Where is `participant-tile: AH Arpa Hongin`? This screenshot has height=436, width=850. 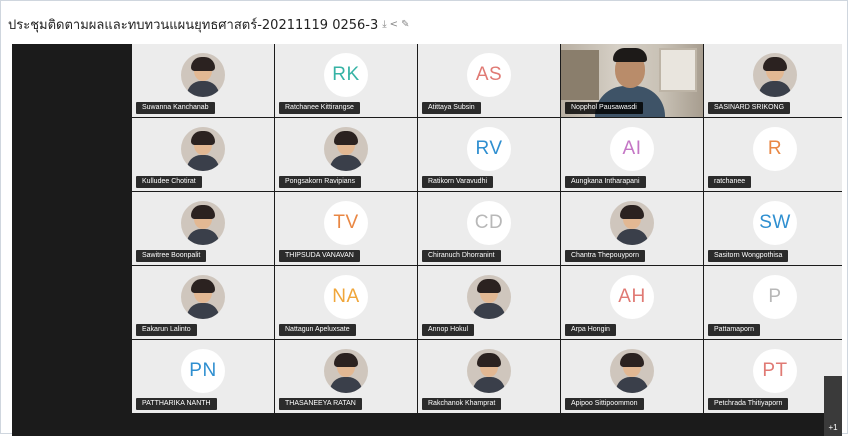 participant-tile: AH Arpa Hongin is located at coordinates (632, 302).